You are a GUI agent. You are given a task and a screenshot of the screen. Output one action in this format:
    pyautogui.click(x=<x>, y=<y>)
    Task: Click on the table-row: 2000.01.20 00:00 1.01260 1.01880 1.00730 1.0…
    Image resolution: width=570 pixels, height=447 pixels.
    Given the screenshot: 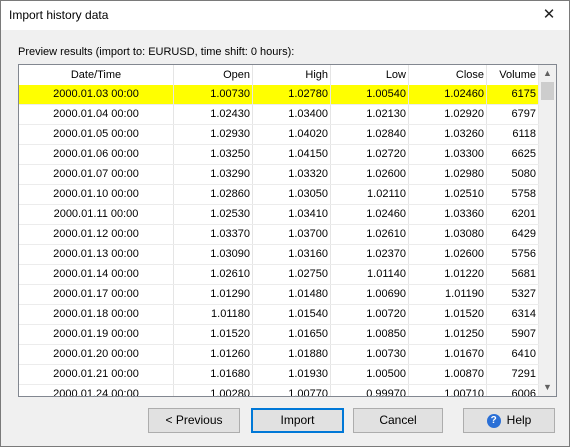 What is the action you would take?
    pyautogui.click(x=279, y=355)
    